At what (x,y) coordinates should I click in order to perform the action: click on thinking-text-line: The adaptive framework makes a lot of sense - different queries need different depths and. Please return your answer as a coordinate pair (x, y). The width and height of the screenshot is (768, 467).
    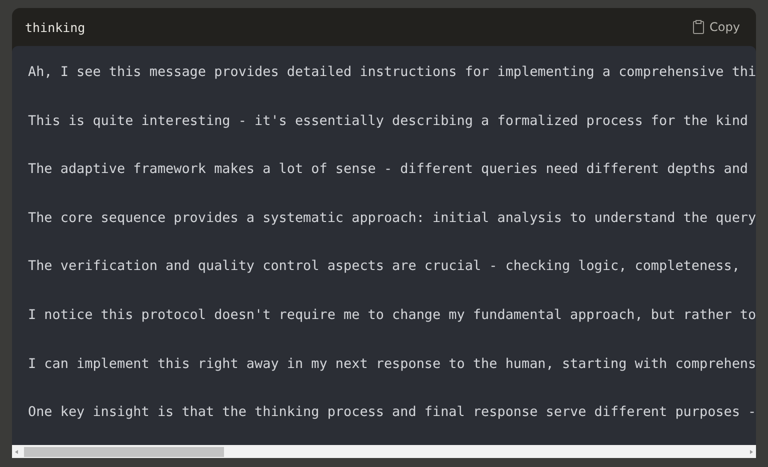
    Looking at the image, I should click on (389, 170).